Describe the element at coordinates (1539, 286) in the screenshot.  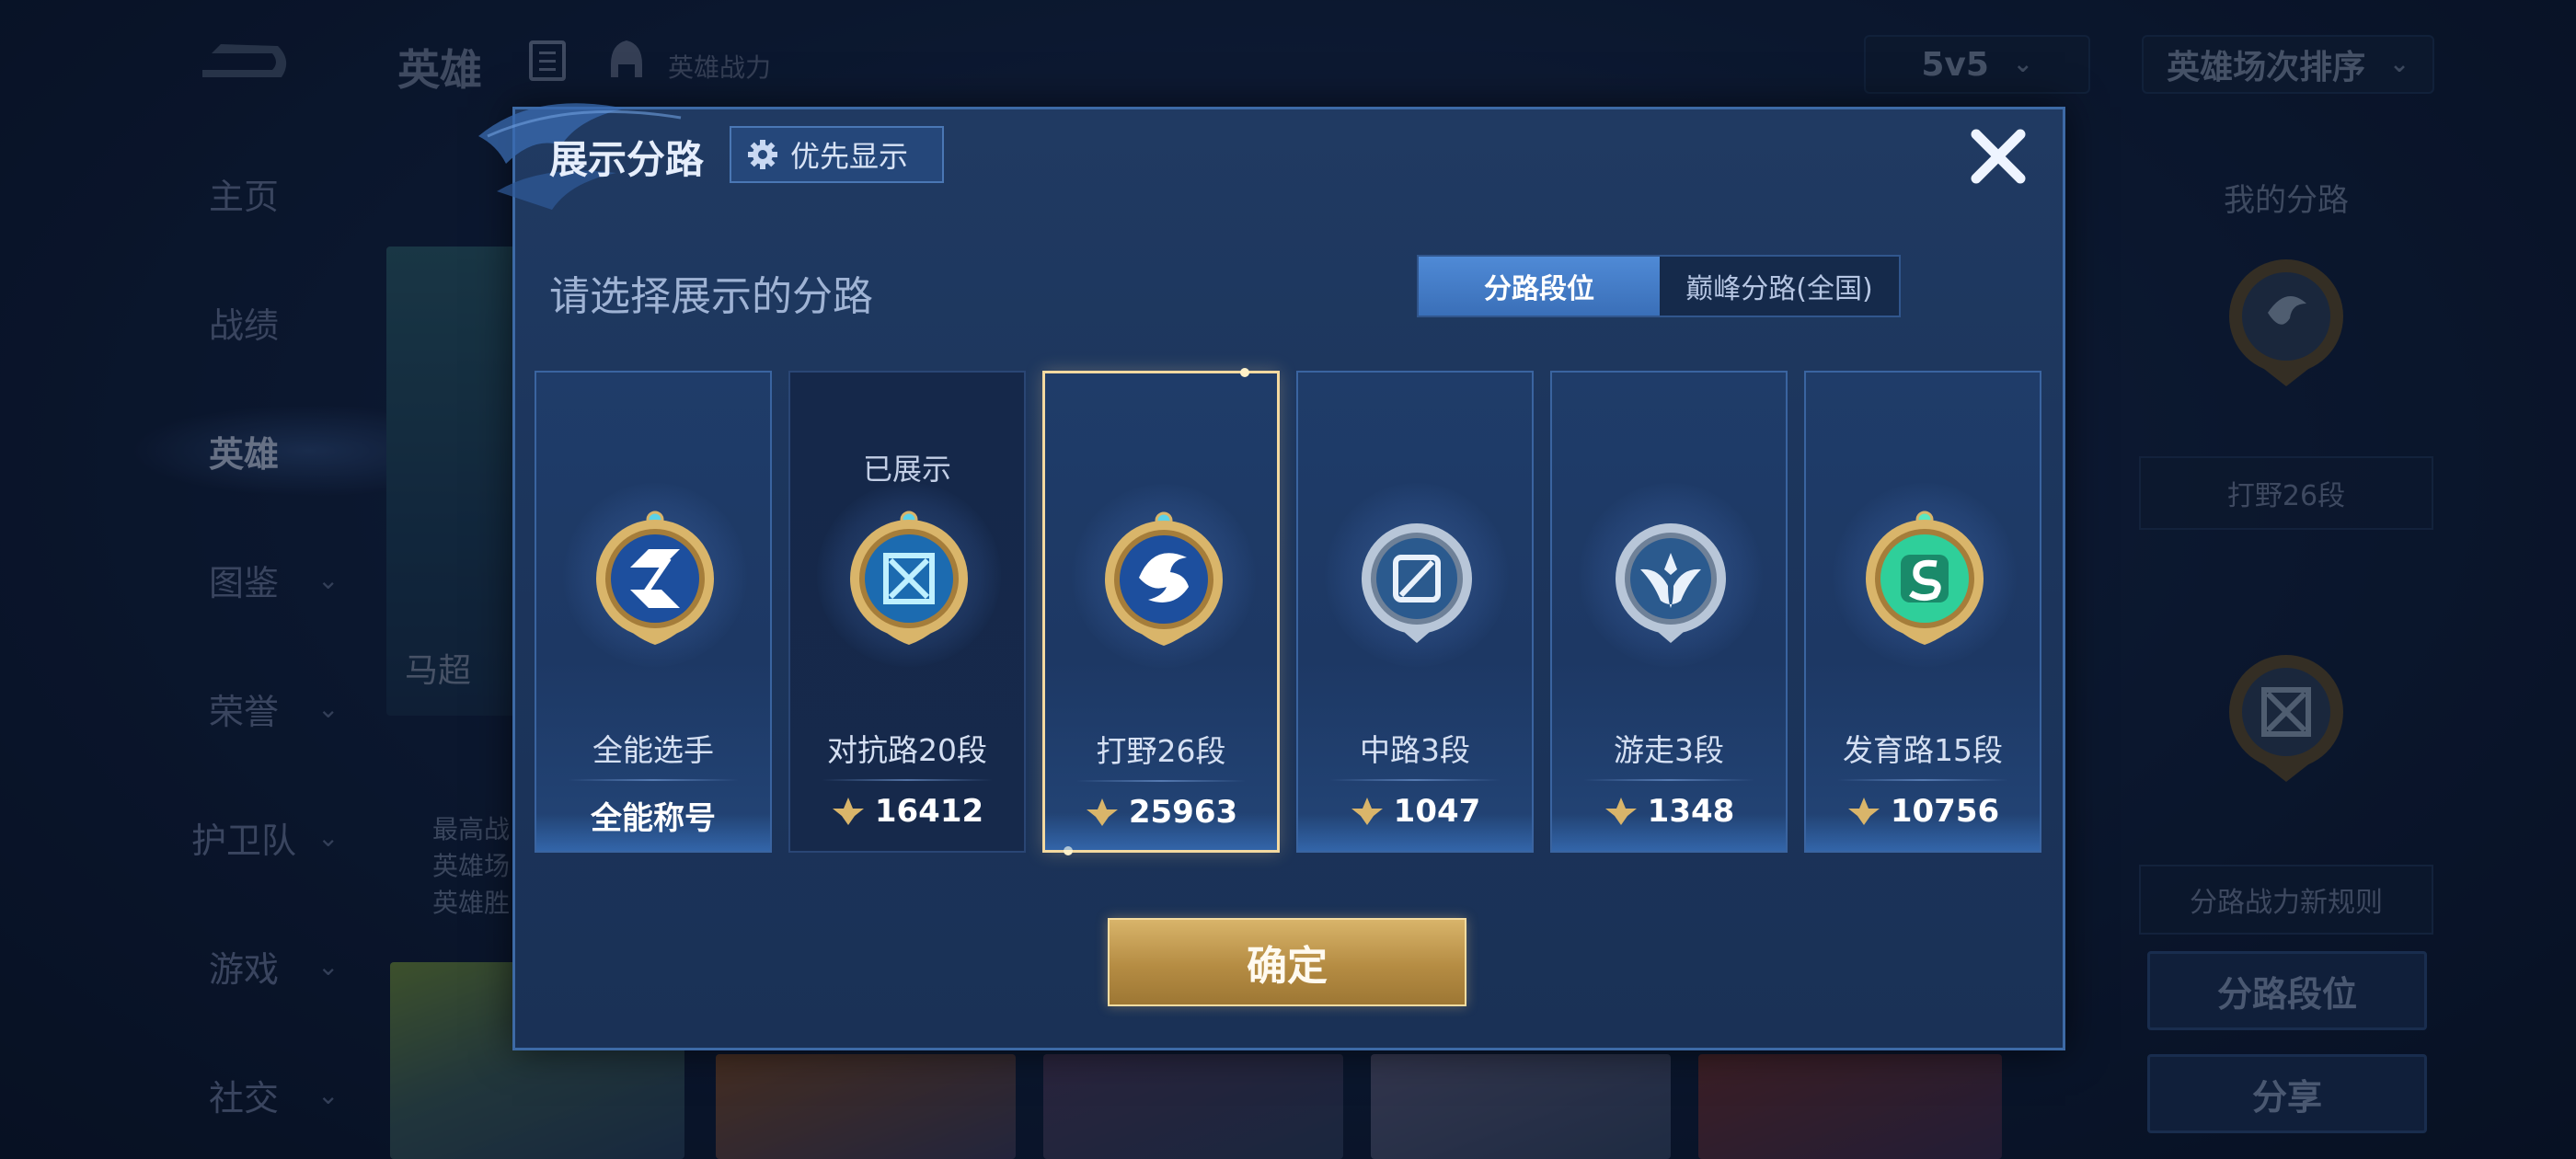
I see `tab-lane-rank: 分路段位` at that location.